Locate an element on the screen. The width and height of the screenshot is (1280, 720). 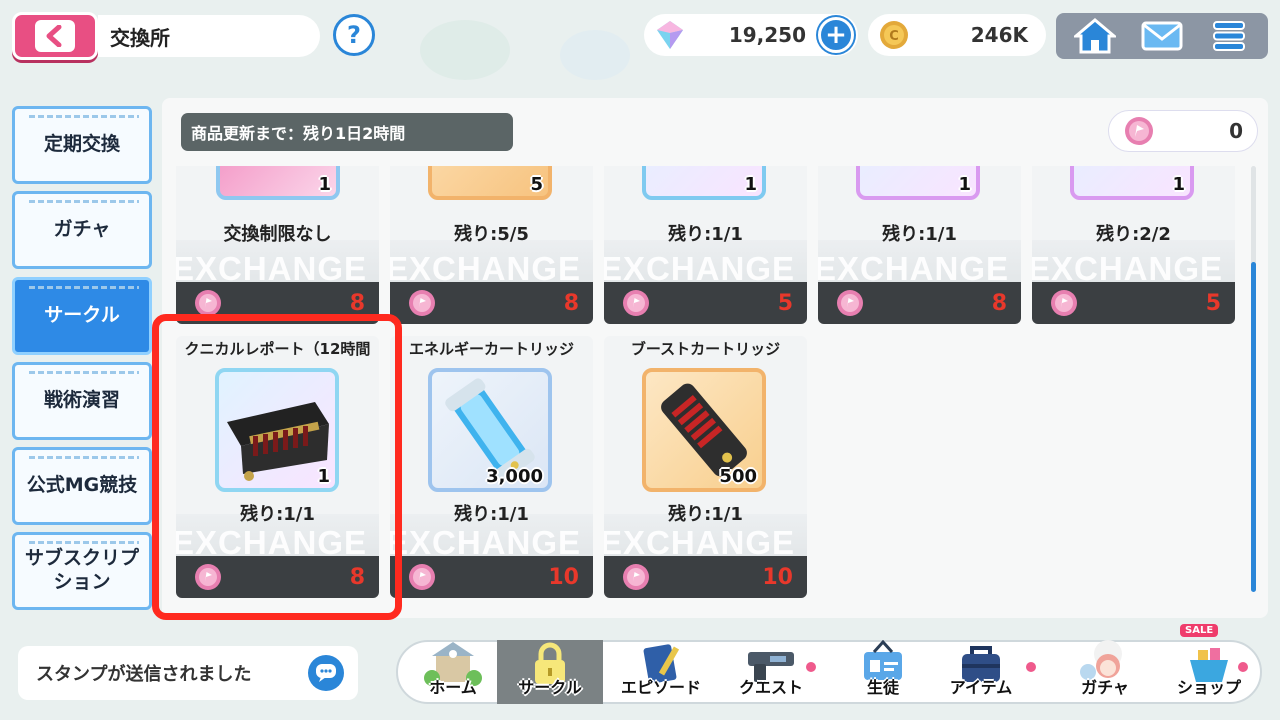
back-button is located at coordinates (55, 36).